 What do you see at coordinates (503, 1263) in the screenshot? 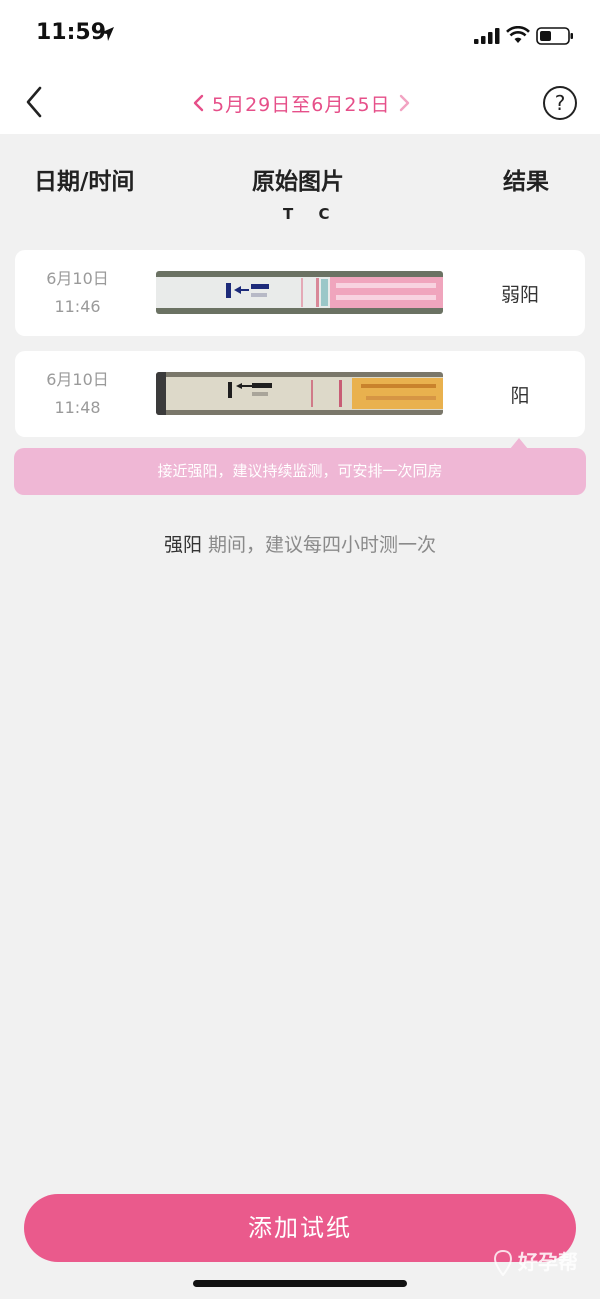
I see `watermark-logo-icon` at bounding box center [503, 1263].